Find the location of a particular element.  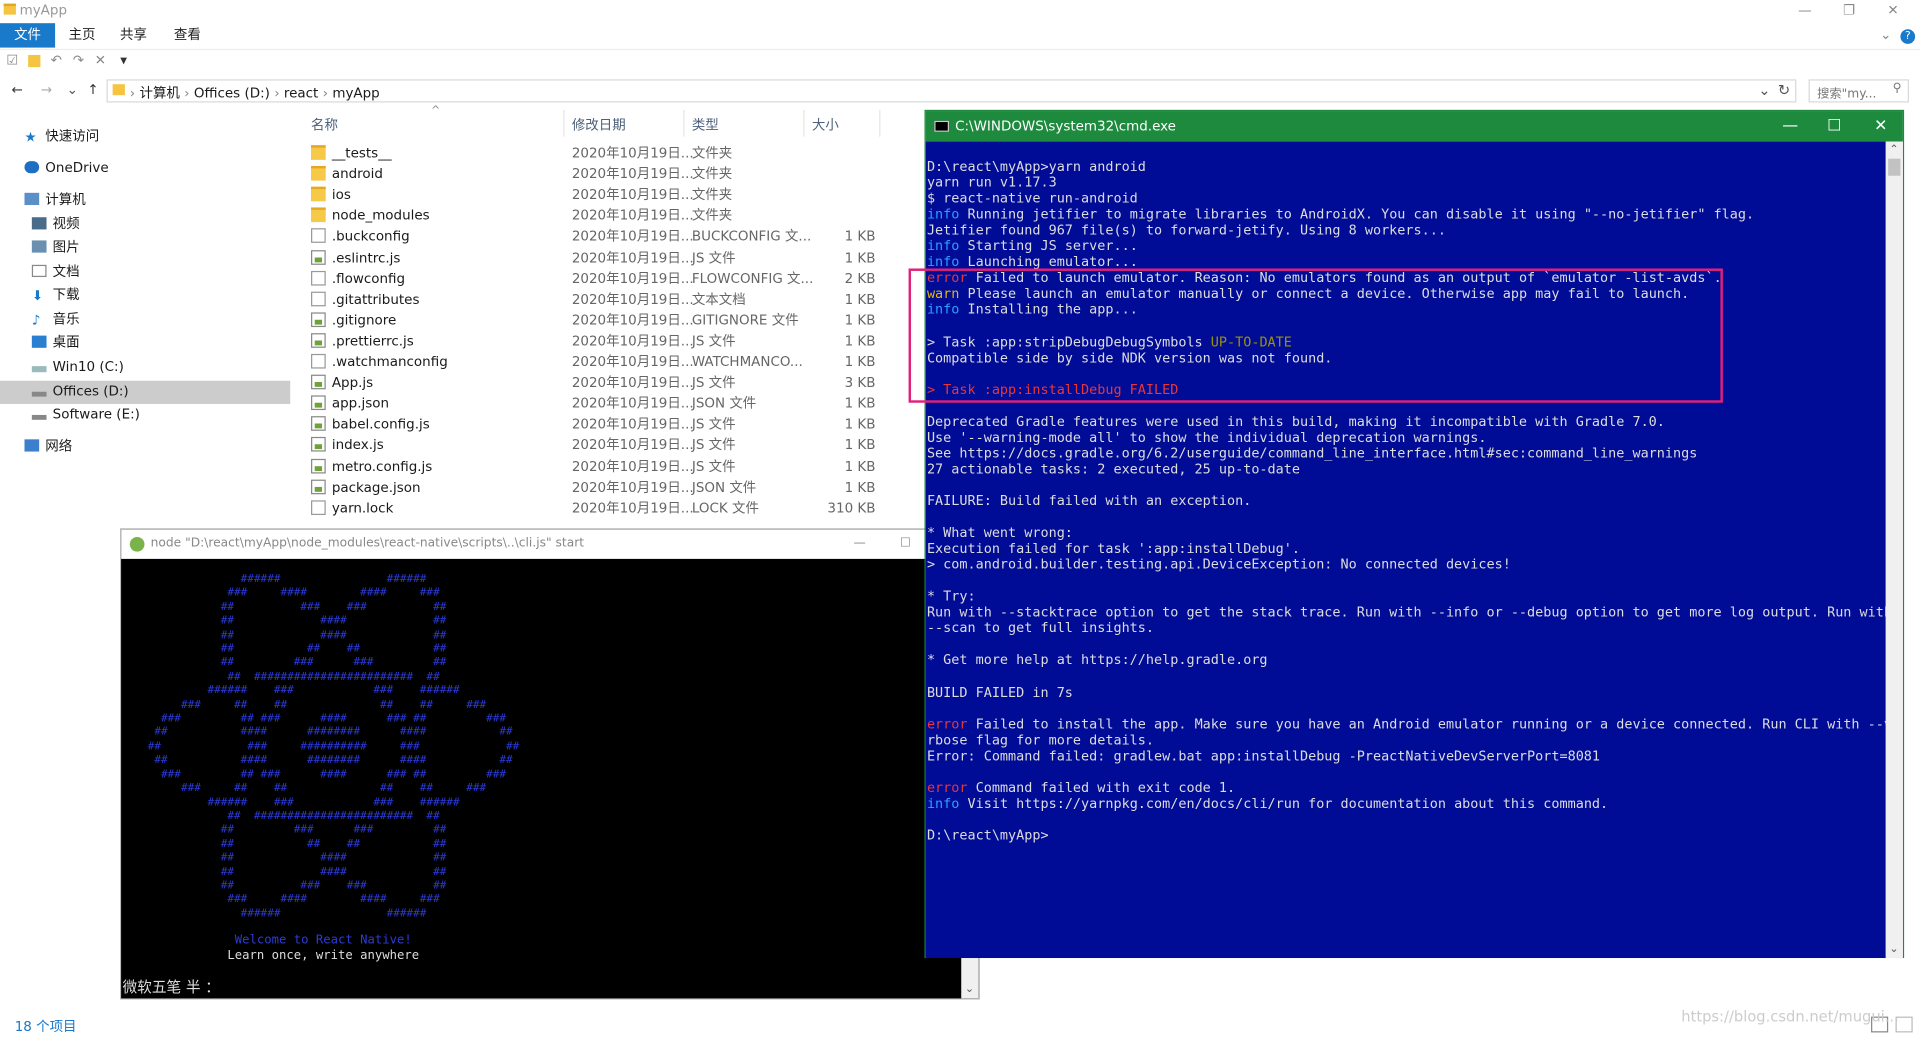

file-row: index.js 2020年10月19日... JS 文件 1 KB is located at coordinates (612, 445).